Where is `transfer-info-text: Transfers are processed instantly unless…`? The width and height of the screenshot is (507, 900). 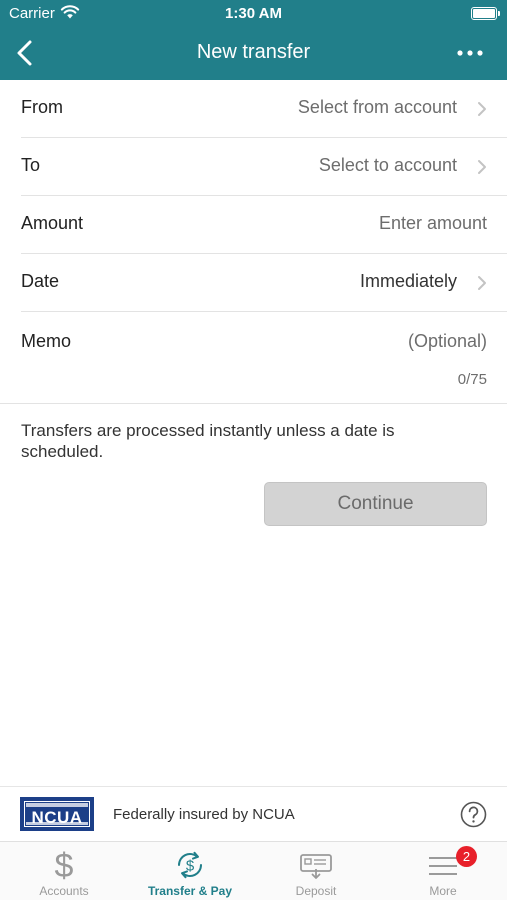 transfer-info-text: Transfers are processed instantly unless… is located at coordinates (208, 441).